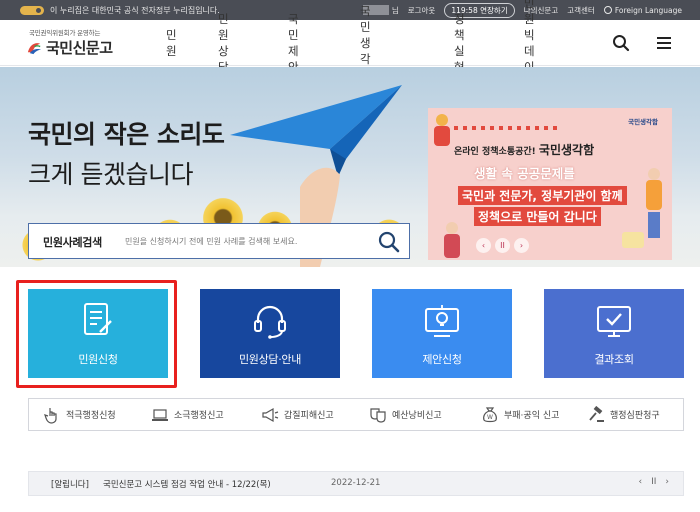  I want to click on language-link: Foreign Language, so click(642, 10).